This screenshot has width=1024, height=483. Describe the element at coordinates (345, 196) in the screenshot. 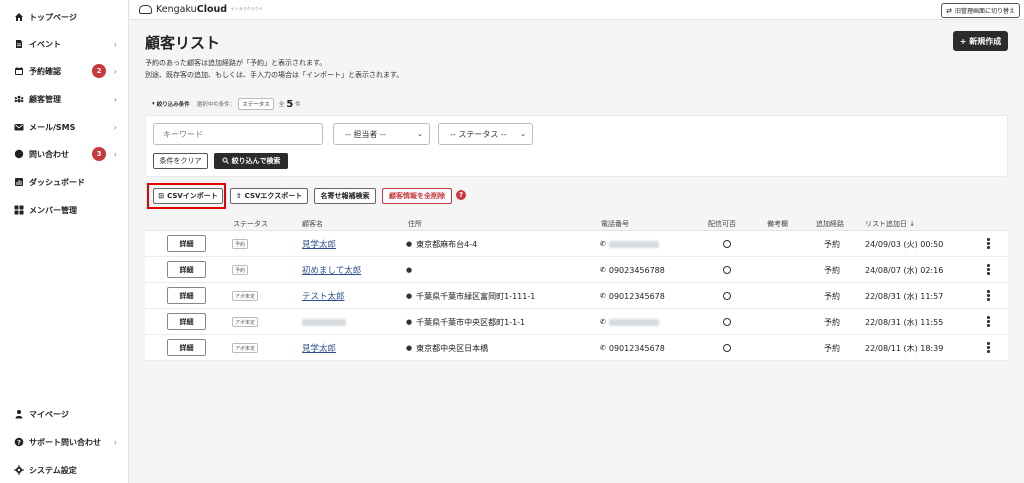

I see `name-match-search-button: 名寄せ報補検索` at that location.